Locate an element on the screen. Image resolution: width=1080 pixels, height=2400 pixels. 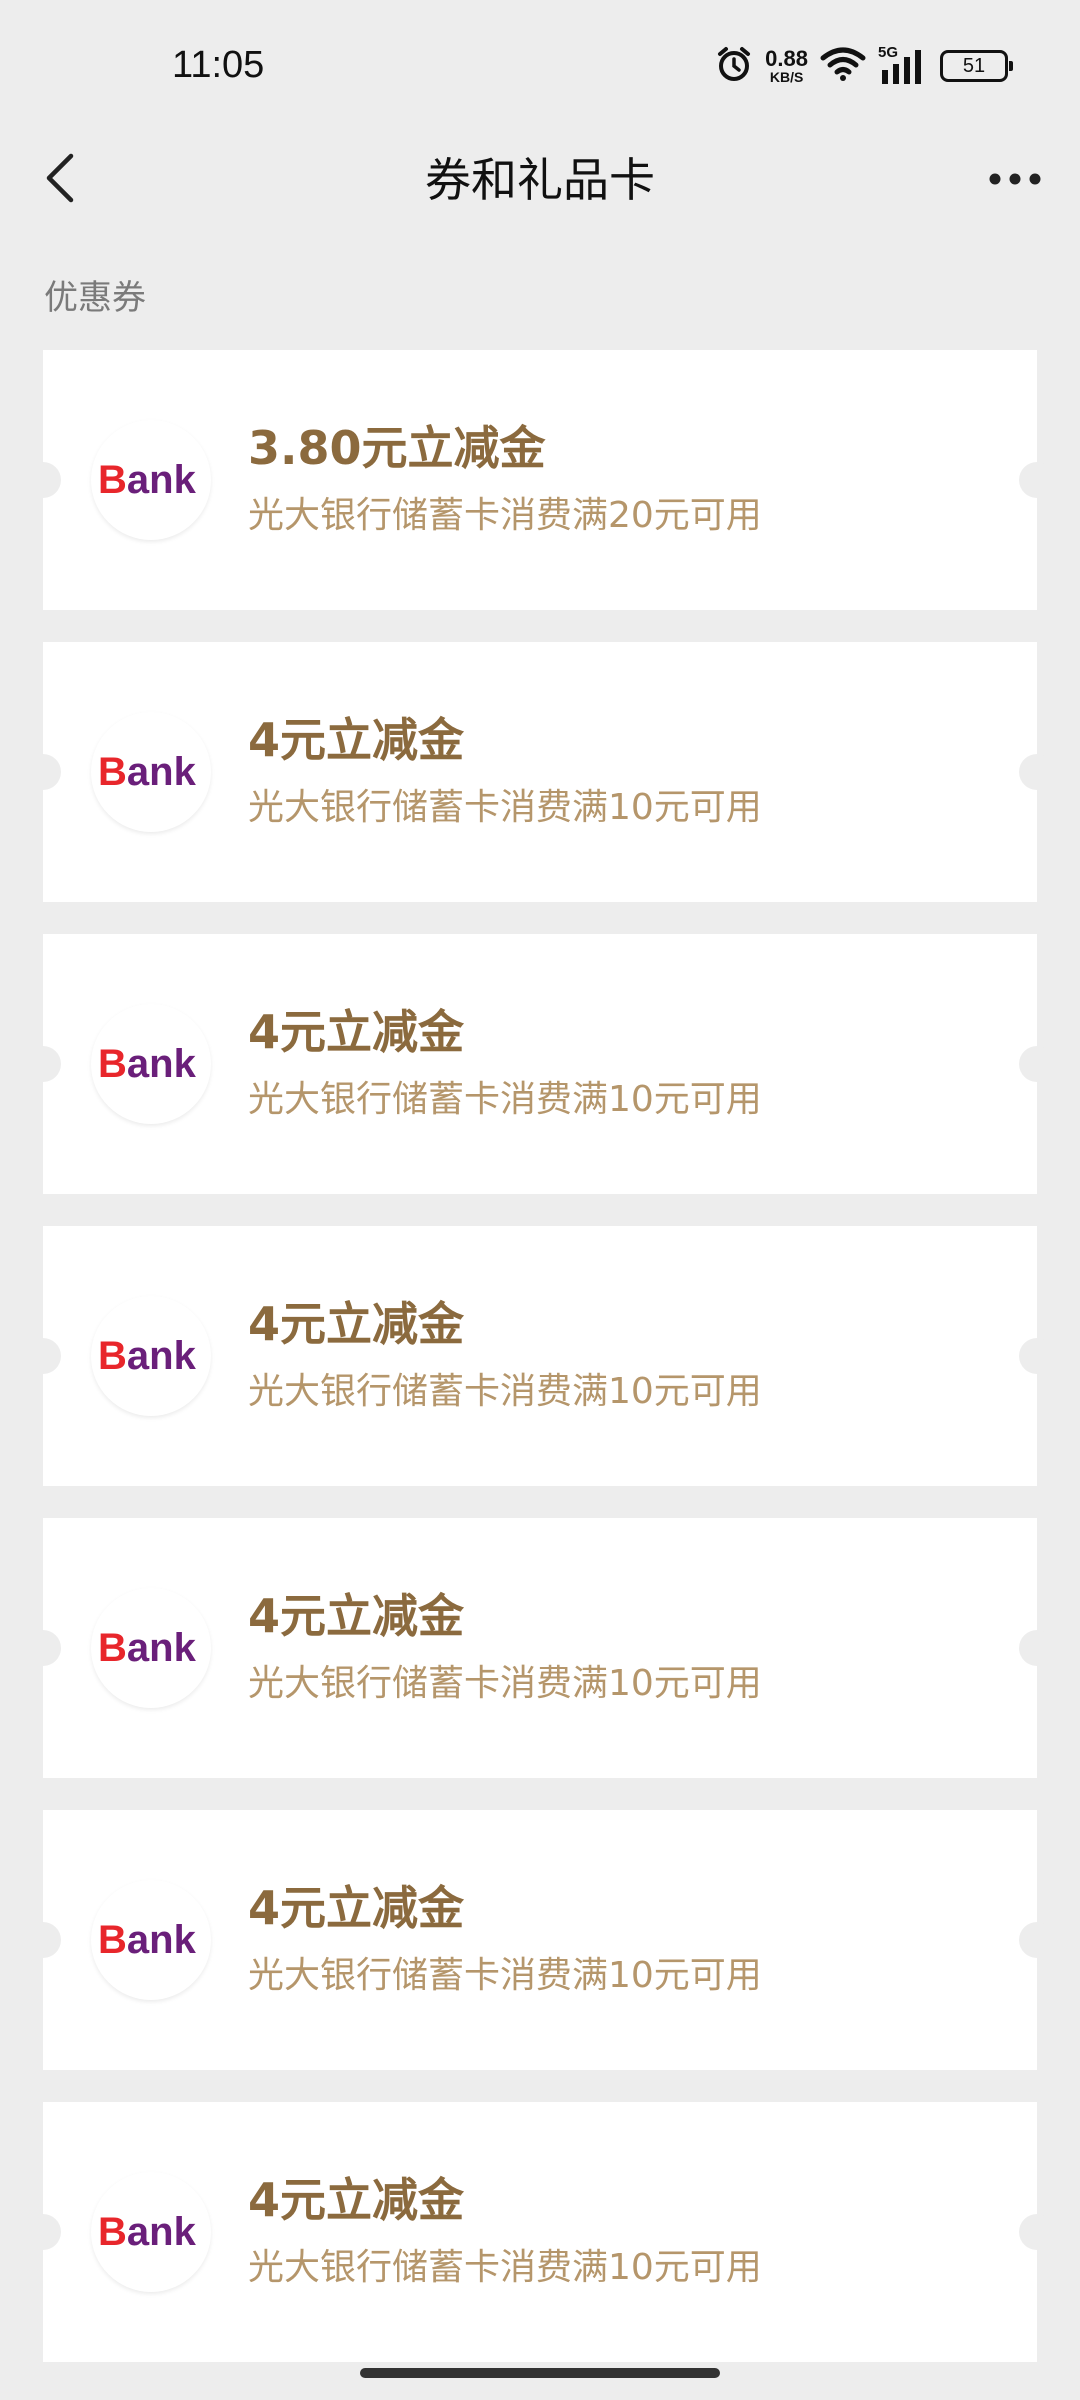
section-title: 优惠券 is located at coordinates (95, 298).